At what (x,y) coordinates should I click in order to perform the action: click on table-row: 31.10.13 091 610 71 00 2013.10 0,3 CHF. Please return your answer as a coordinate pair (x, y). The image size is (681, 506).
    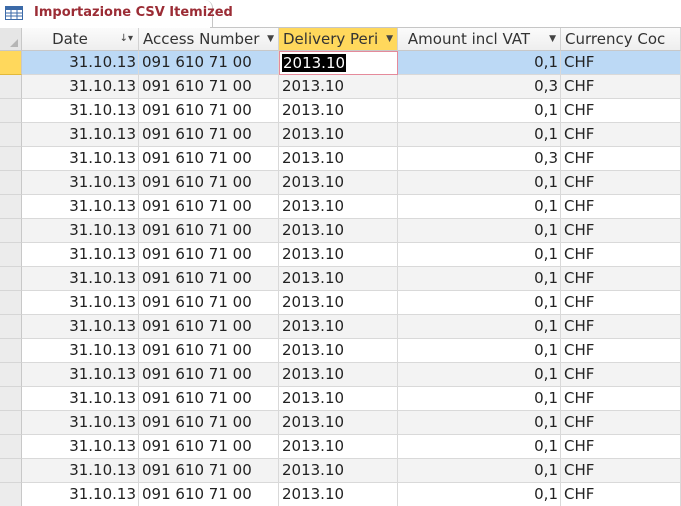
    Looking at the image, I should click on (340, 159).